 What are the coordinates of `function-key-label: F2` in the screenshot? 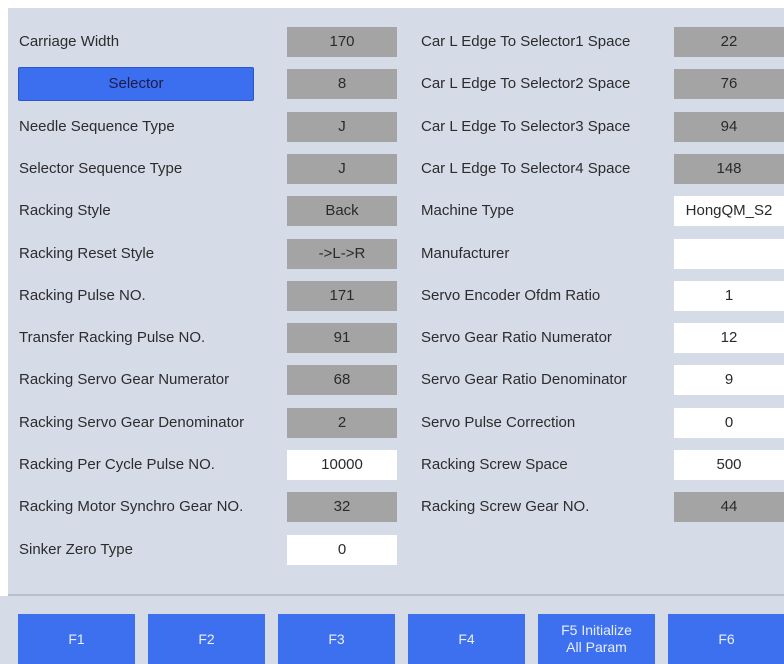 It's located at (206, 639).